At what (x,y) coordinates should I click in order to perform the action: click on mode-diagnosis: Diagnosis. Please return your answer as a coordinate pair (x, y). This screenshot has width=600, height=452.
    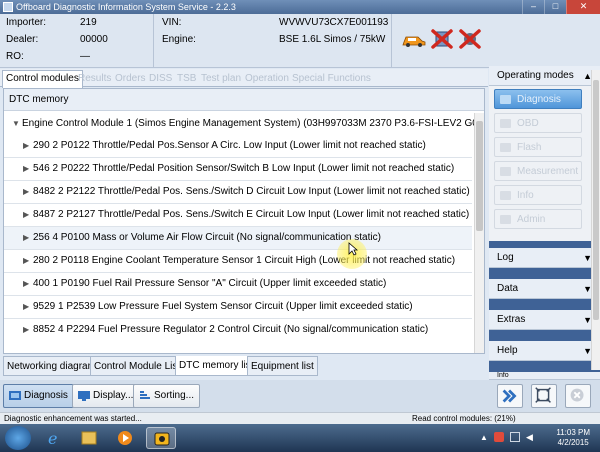
    Looking at the image, I should click on (538, 99).